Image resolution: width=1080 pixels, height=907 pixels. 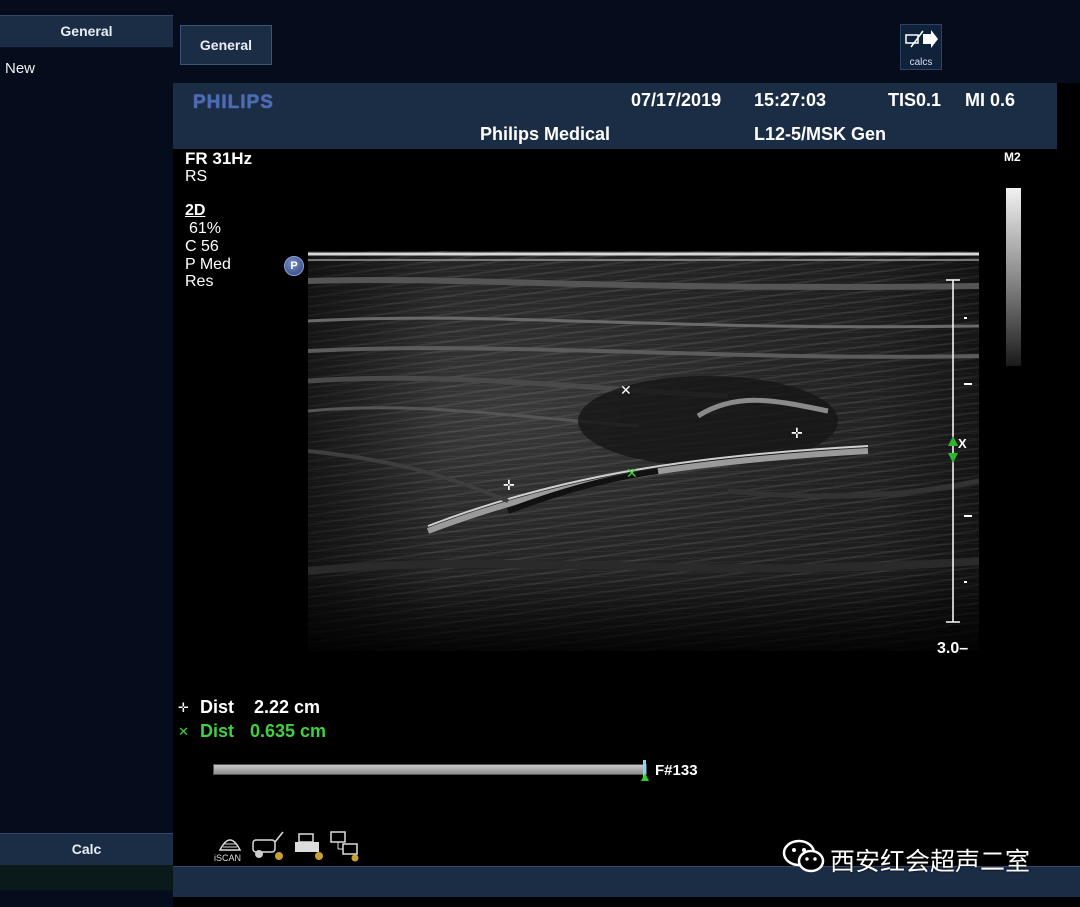 What do you see at coordinates (626, 41) in the screenshot?
I see `top-toolbar` at bounding box center [626, 41].